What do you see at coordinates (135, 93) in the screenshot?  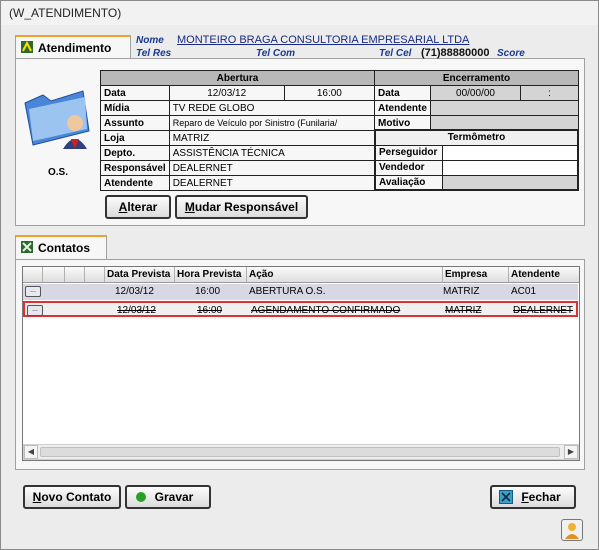 I see `abertura-data-label: Data` at bounding box center [135, 93].